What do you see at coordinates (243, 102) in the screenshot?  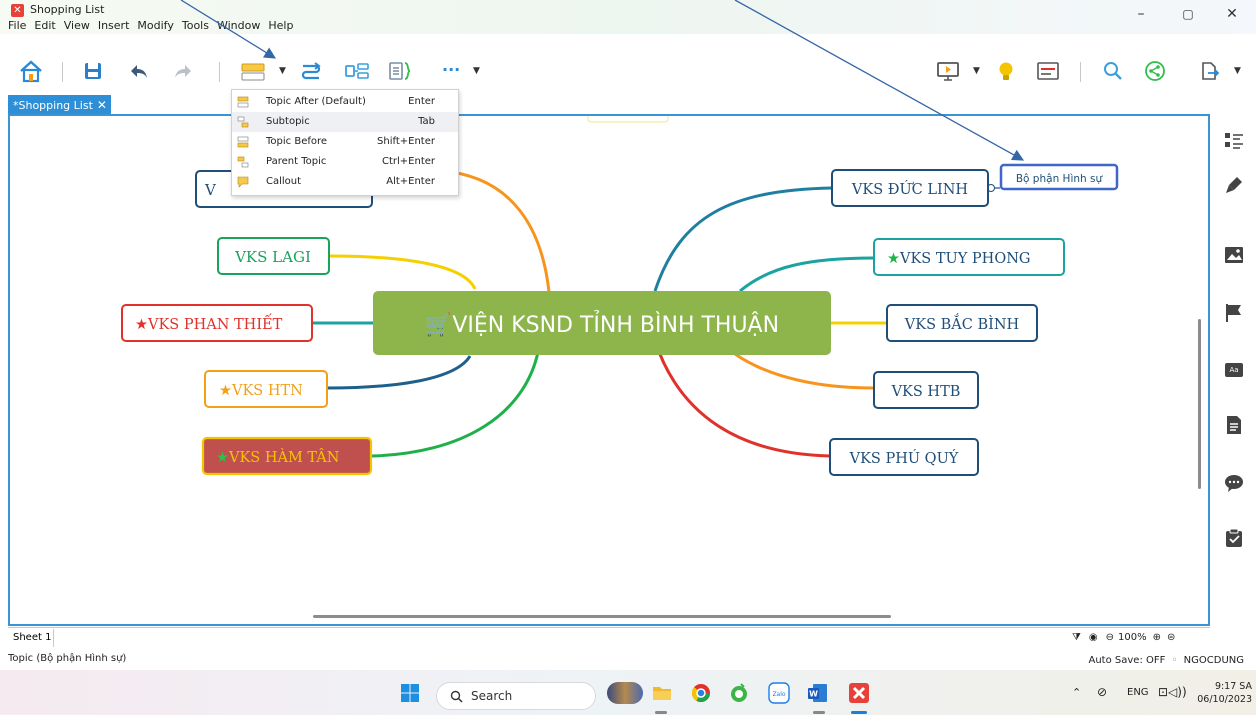 I see `topic-after-icon` at bounding box center [243, 102].